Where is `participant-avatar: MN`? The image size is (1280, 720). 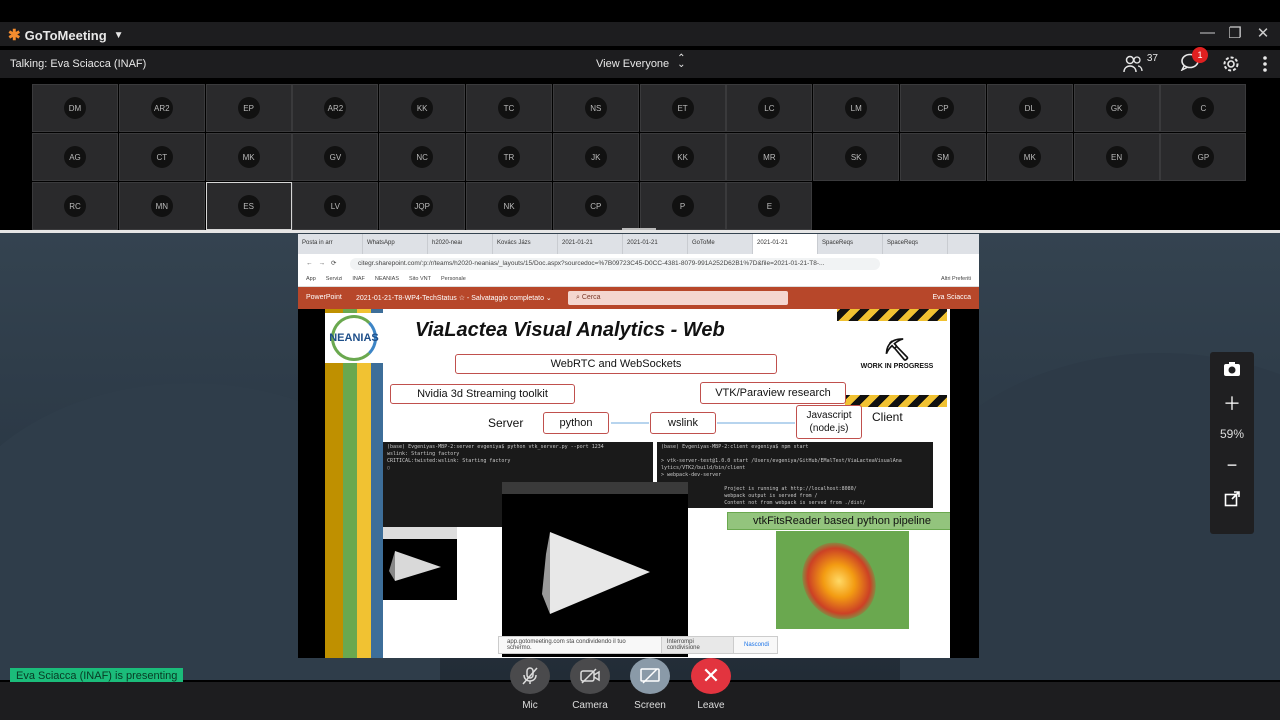
participant-avatar: MN is located at coordinates (161, 206).